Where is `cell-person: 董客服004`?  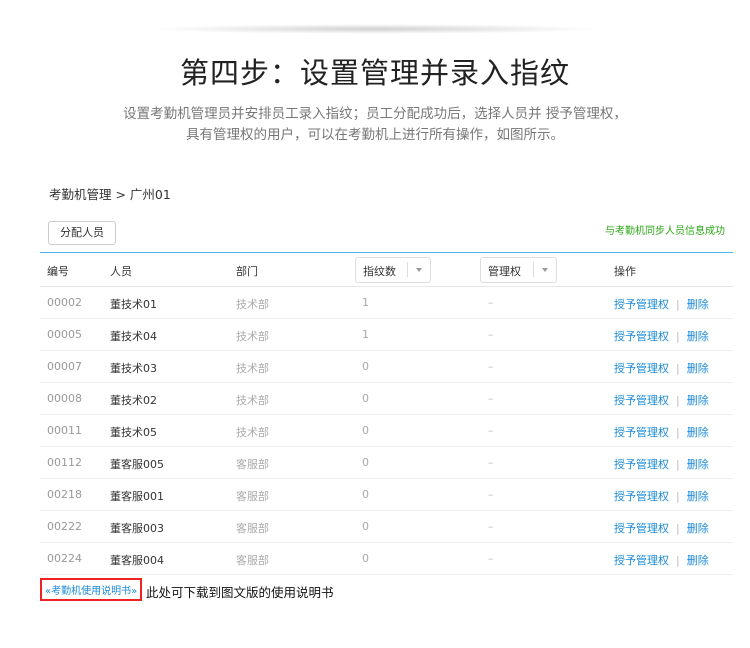 cell-person: 董客服004 is located at coordinates (137, 560).